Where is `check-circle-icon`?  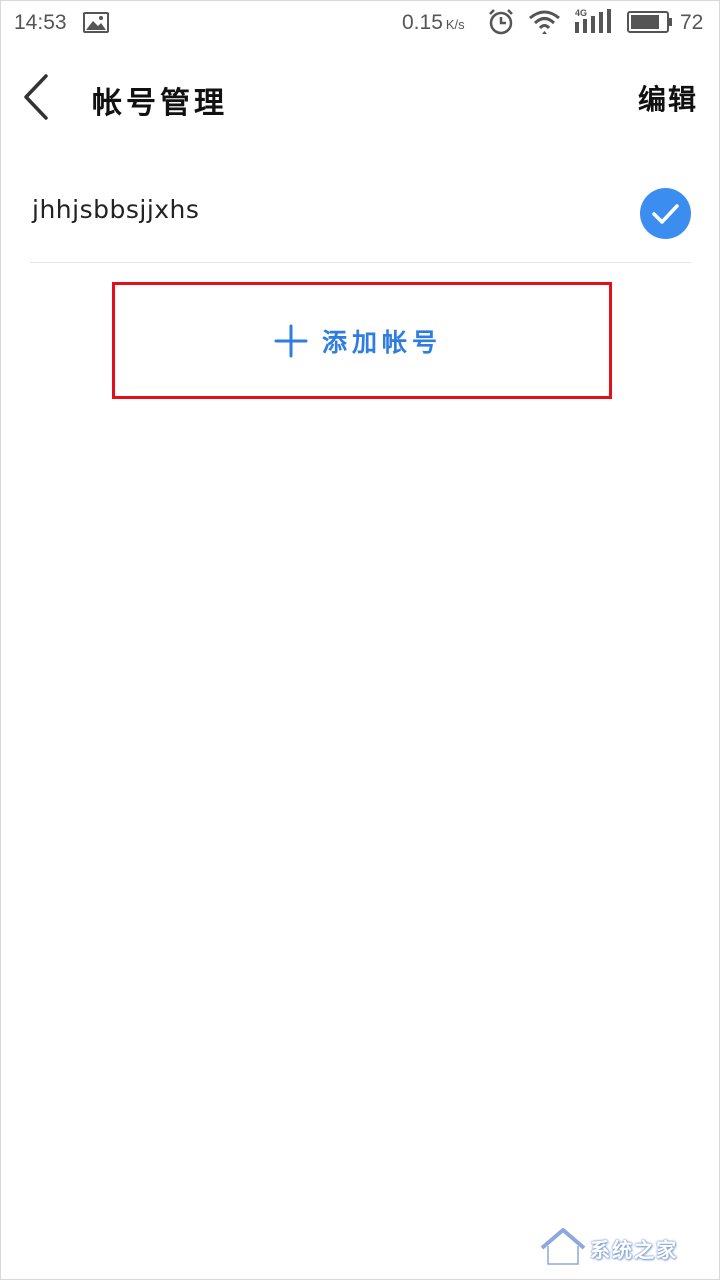 check-circle-icon is located at coordinates (665, 213).